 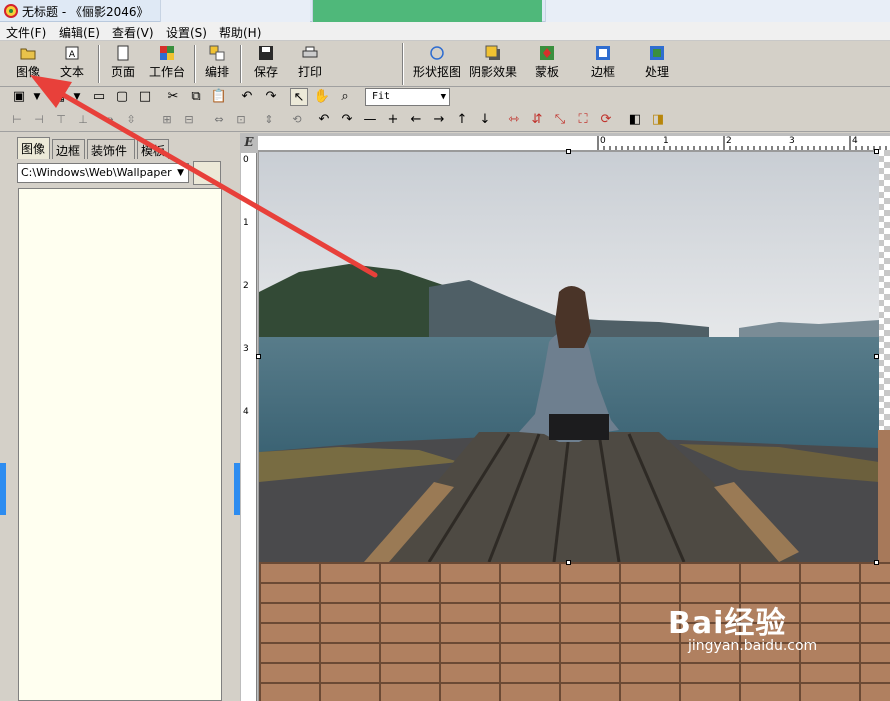 What do you see at coordinates (79, 32) in the screenshot?
I see `menu-edit: 编辑(E)` at bounding box center [79, 32].